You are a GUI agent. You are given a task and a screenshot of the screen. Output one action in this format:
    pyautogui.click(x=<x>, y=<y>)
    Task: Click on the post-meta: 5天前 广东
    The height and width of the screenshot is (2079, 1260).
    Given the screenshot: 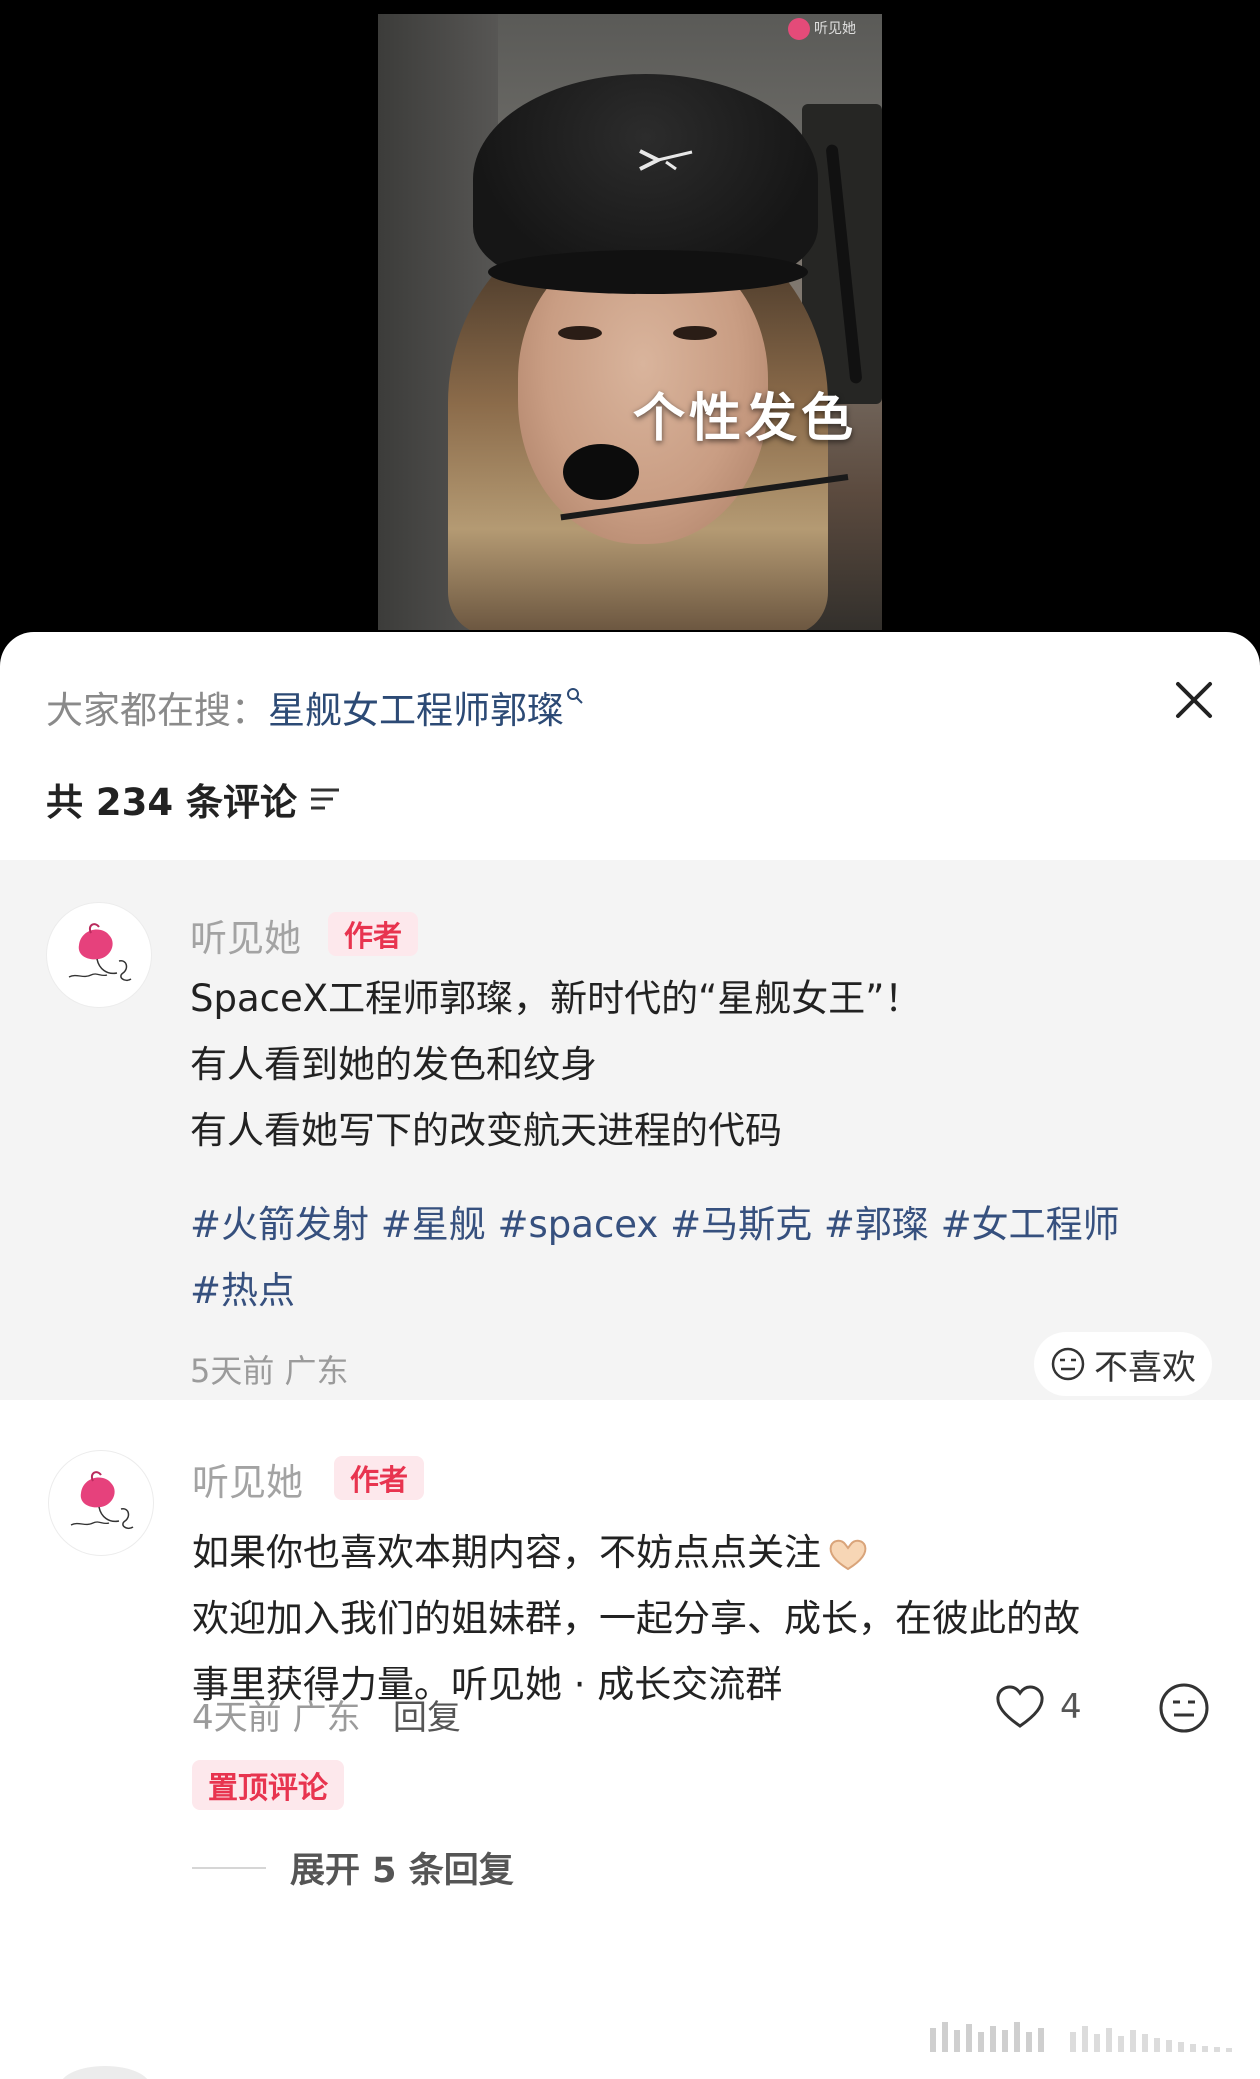 What is the action you would take?
    pyautogui.click(x=269, y=1369)
    